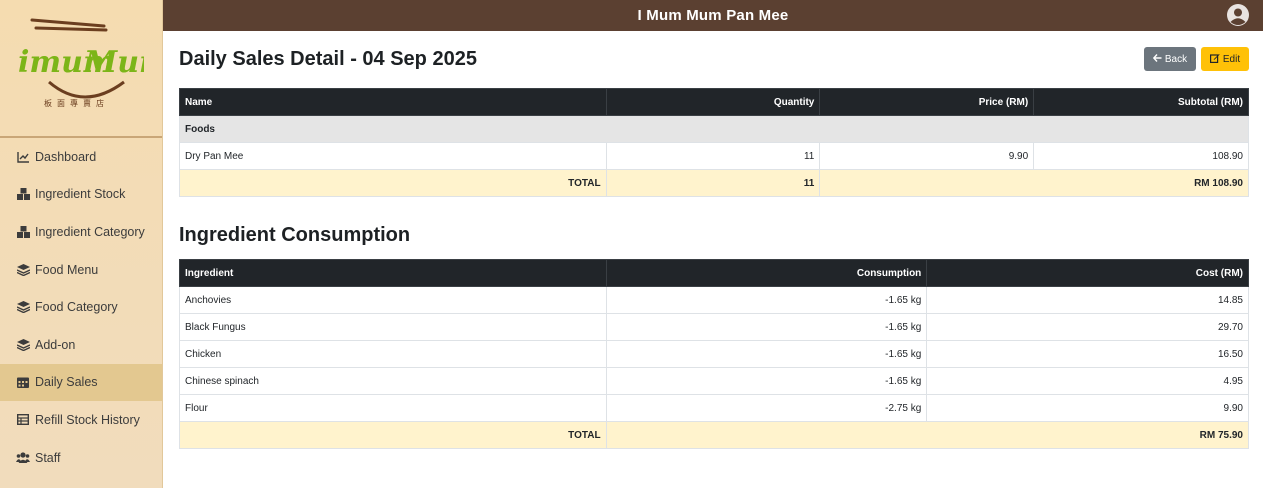 This screenshot has height=488, width=1263. Describe the element at coordinates (393, 381) in the screenshot. I see `ingredient-name: Chinese spinach` at that location.